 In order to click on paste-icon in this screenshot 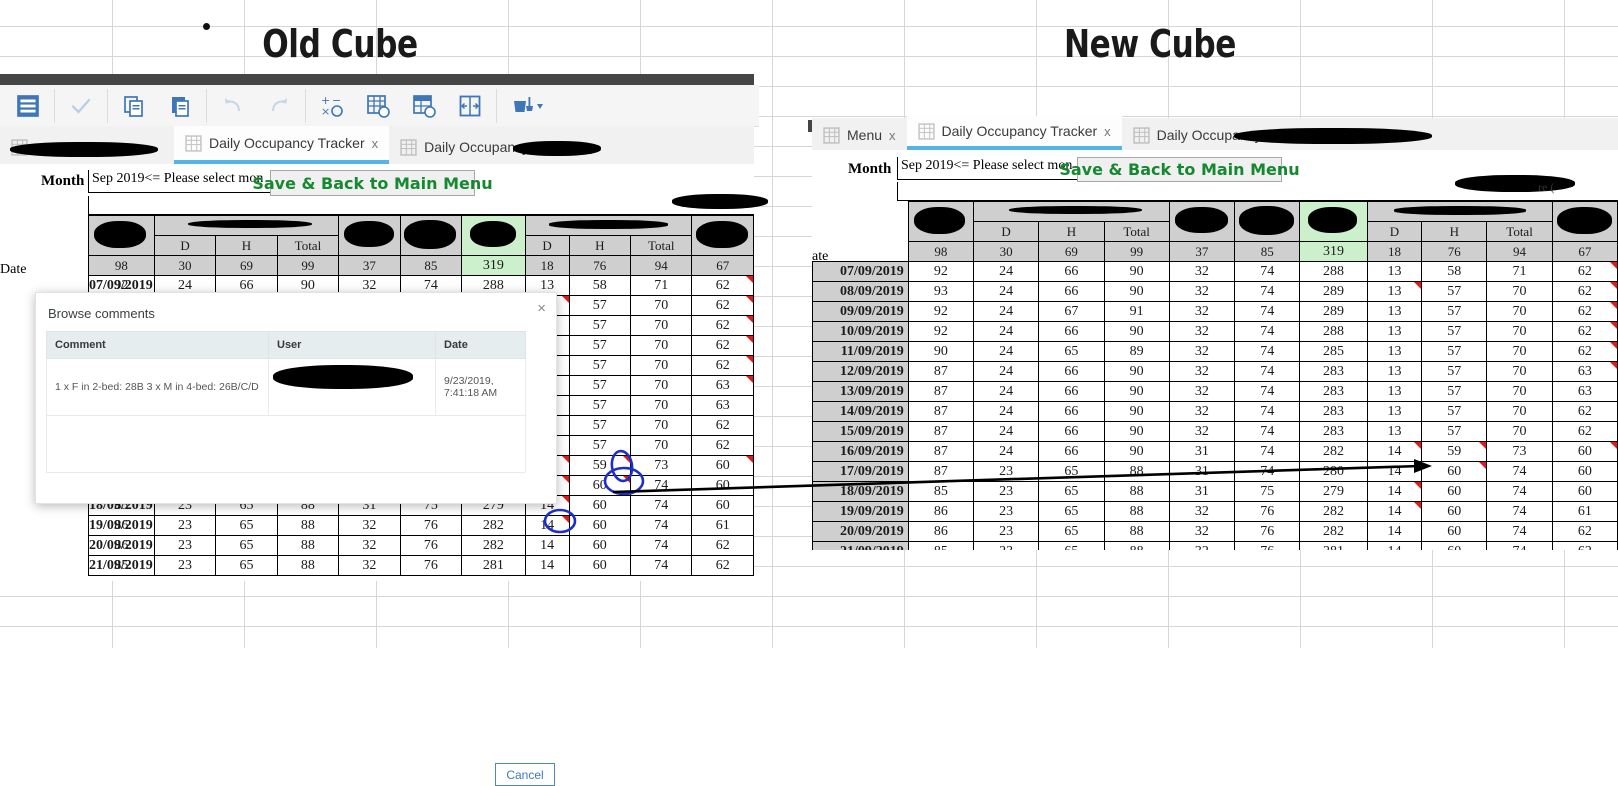, I will do `click(180, 106)`.